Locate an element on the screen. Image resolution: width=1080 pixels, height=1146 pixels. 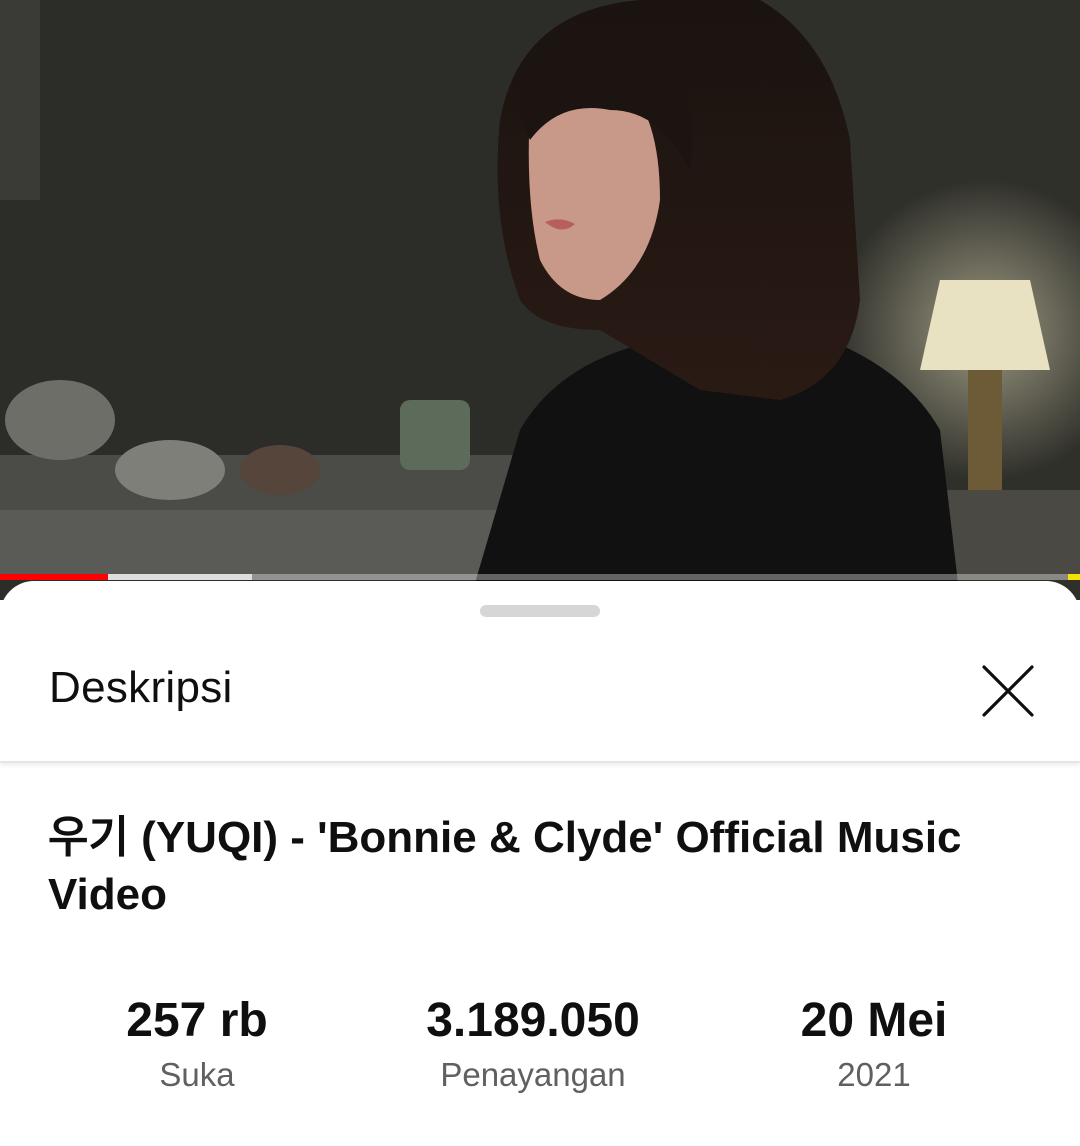
stat-likes: 257 rb Suka is located at coordinates (197, 1044).